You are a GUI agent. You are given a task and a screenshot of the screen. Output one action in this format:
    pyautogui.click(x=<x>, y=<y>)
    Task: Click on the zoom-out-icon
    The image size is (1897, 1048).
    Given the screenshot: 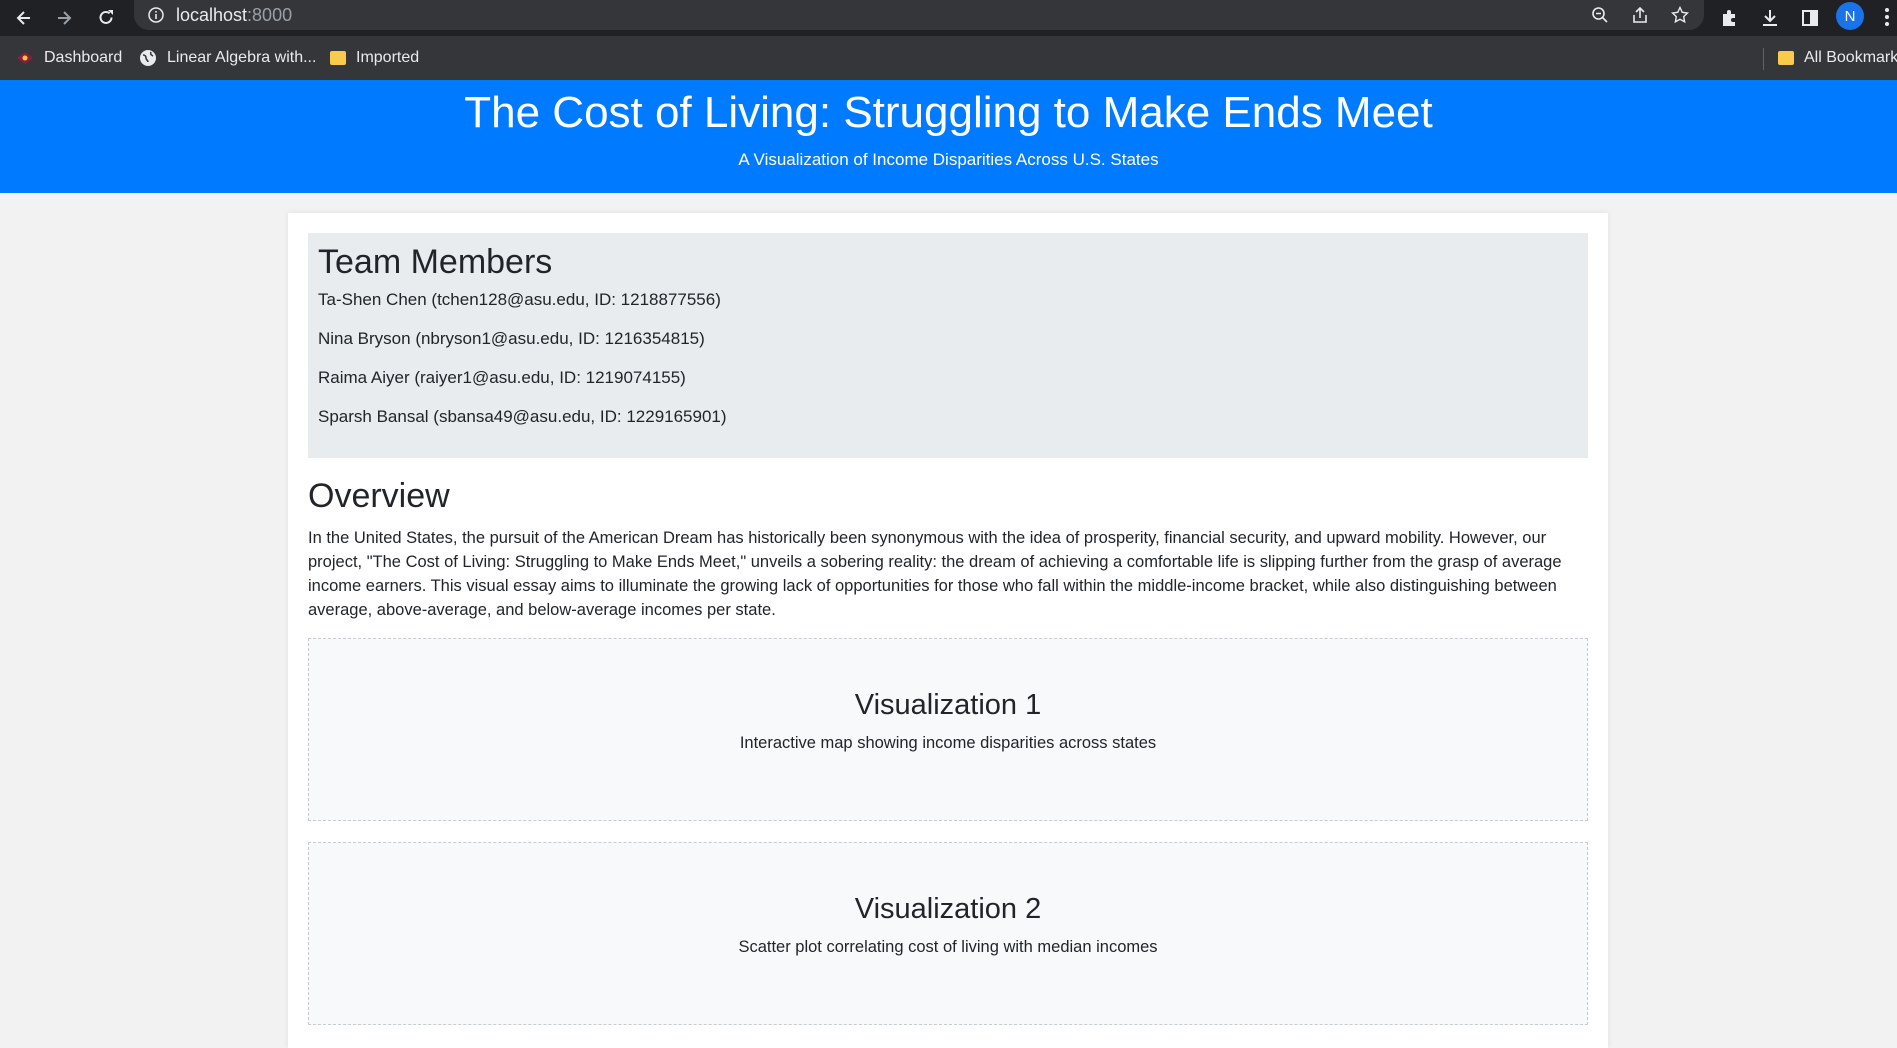 What is the action you would take?
    pyautogui.click(x=1600, y=15)
    